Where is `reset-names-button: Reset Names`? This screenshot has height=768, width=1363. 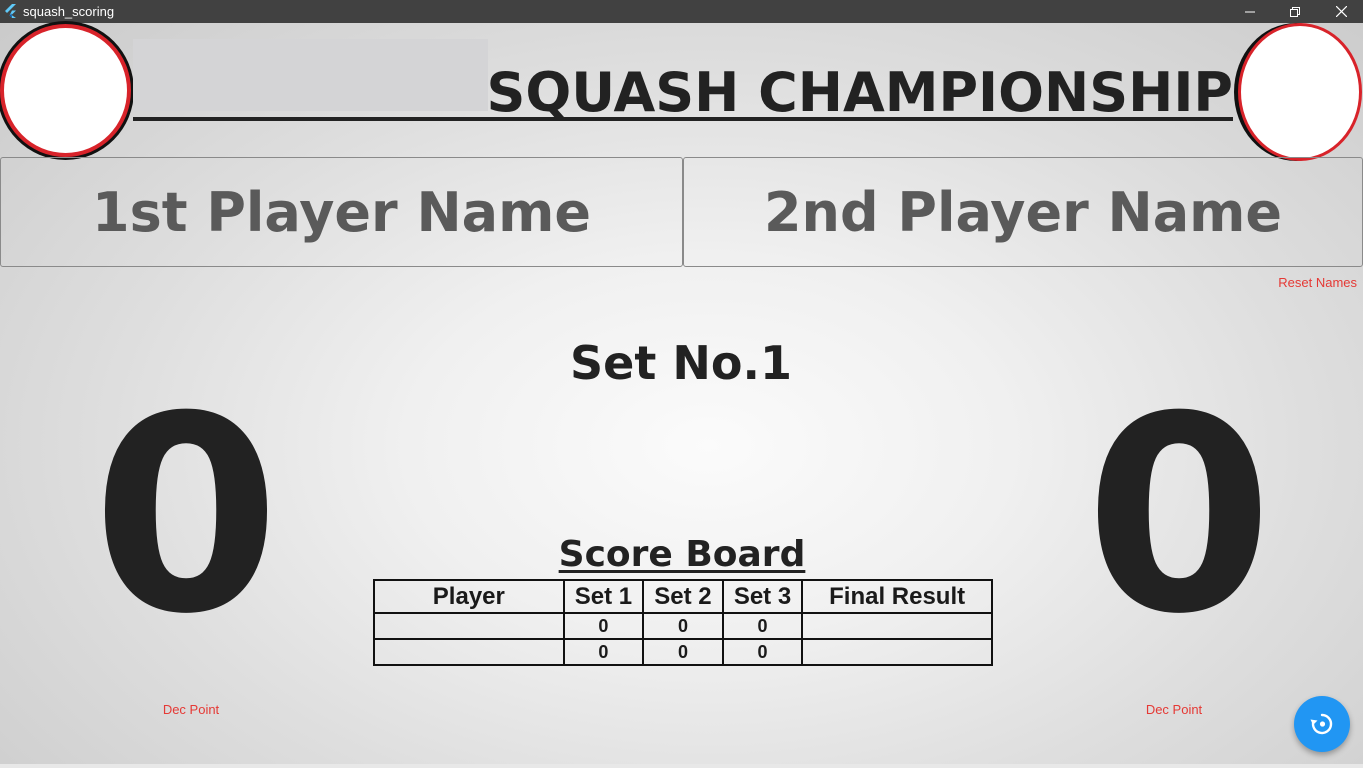 reset-names-button: Reset Names is located at coordinates (1317, 282).